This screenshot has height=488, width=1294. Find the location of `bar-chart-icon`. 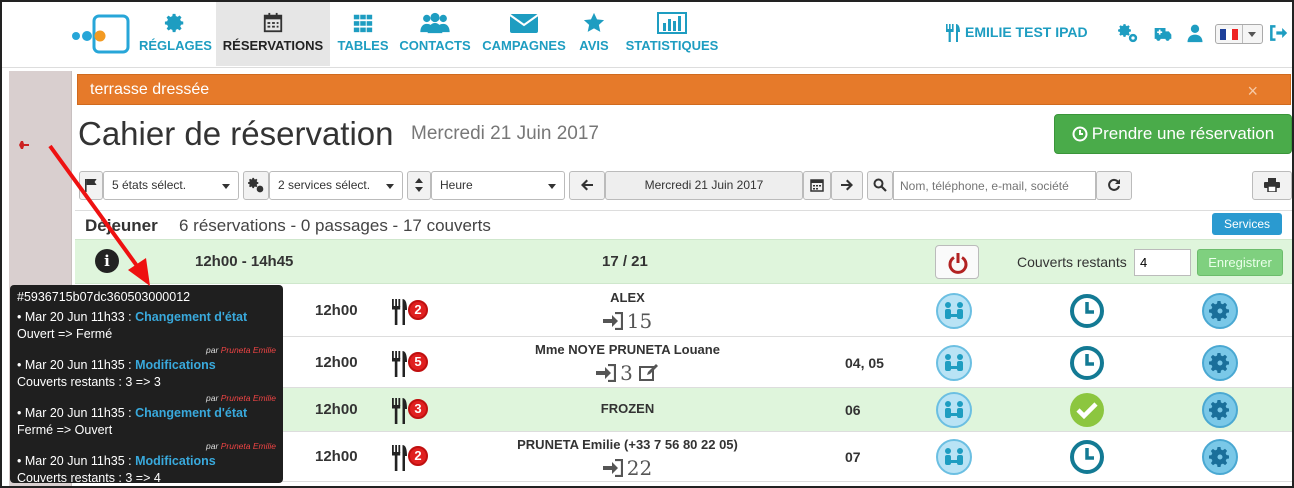

bar-chart-icon is located at coordinates (672, 23).